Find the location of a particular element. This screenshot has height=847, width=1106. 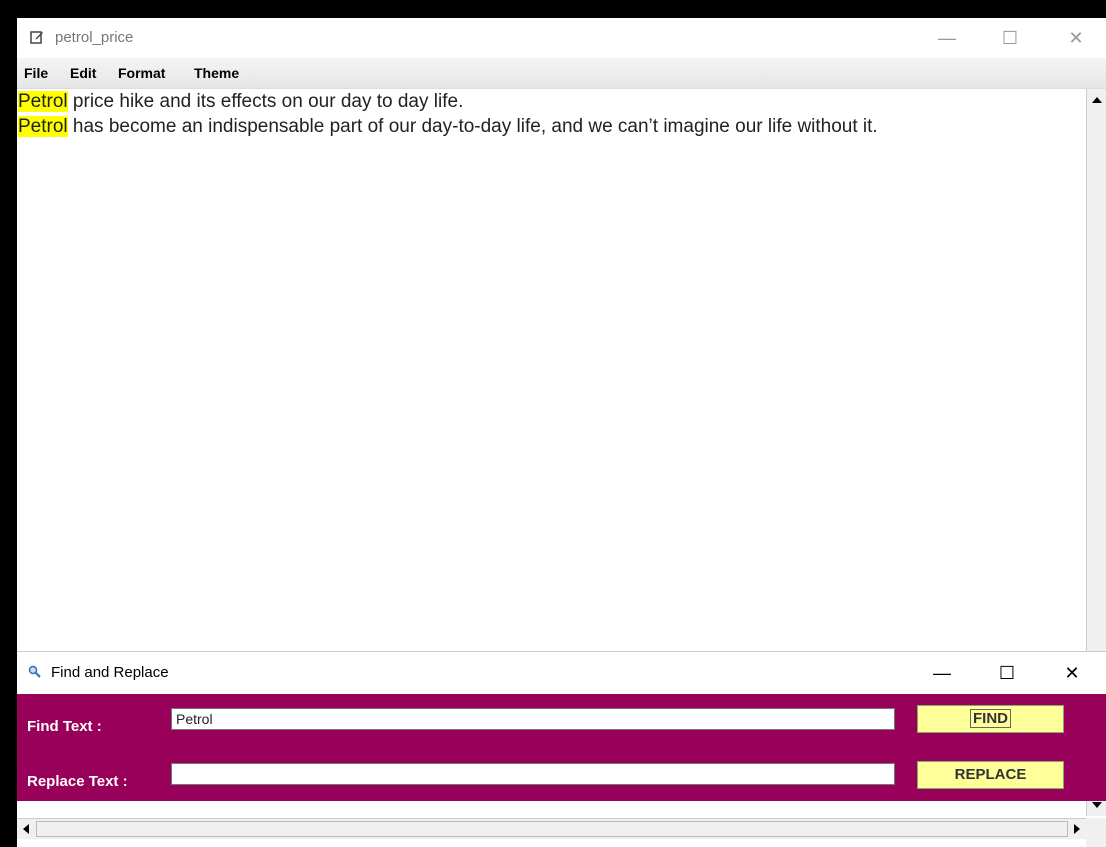

find-button: FIND is located at coordinates (990, 719).